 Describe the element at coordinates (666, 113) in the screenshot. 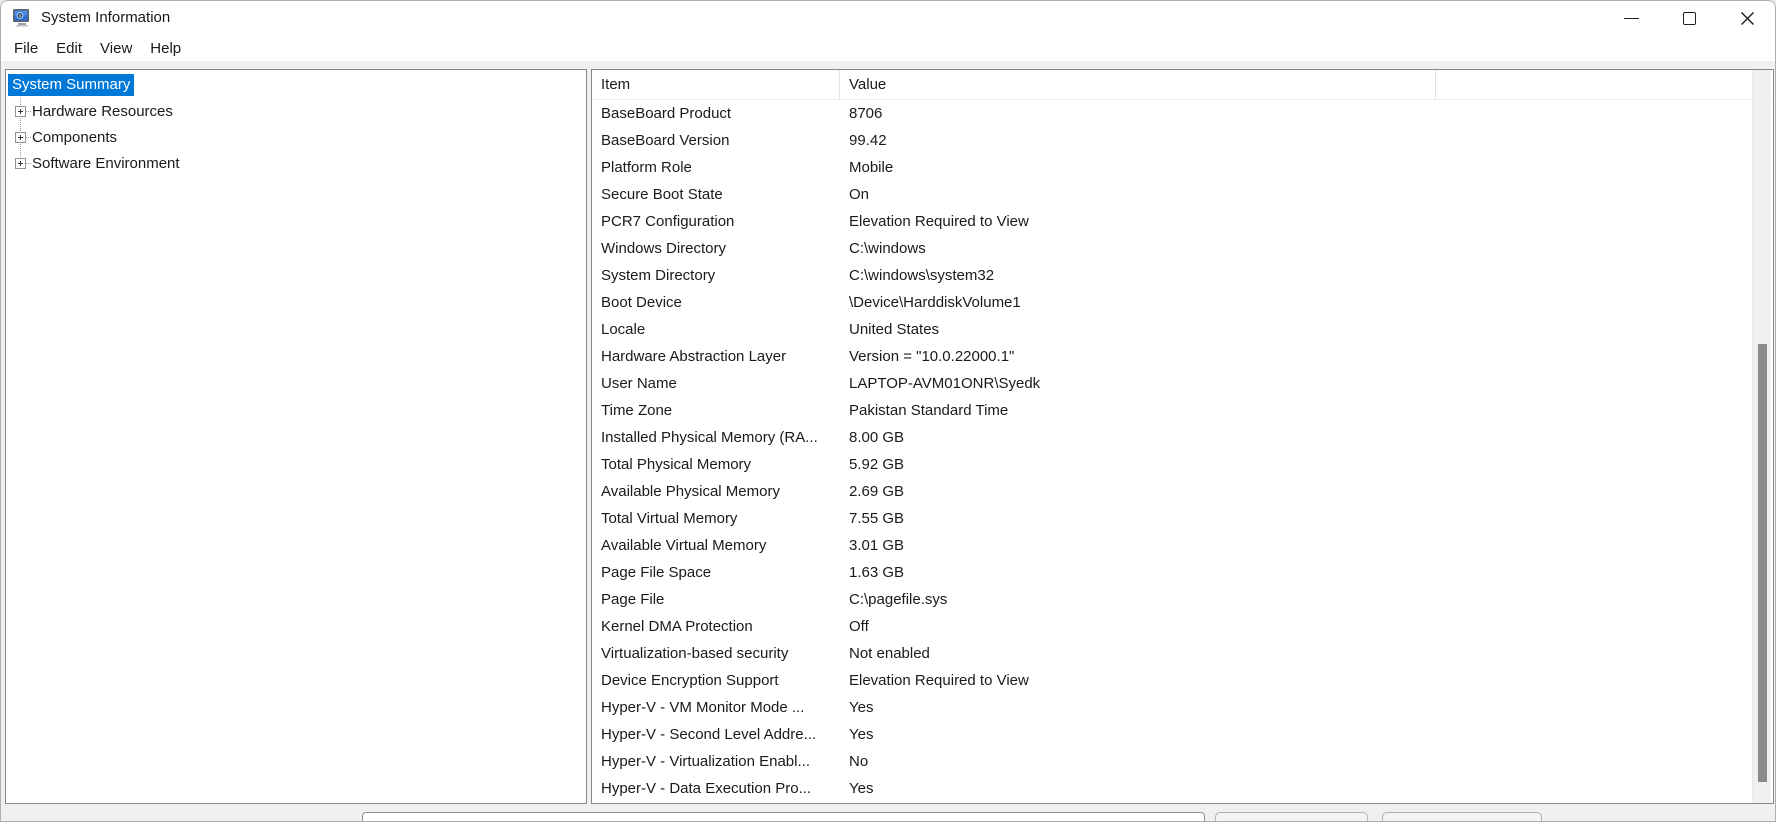

I see `item-cell: BaseBoard Product` at that location.